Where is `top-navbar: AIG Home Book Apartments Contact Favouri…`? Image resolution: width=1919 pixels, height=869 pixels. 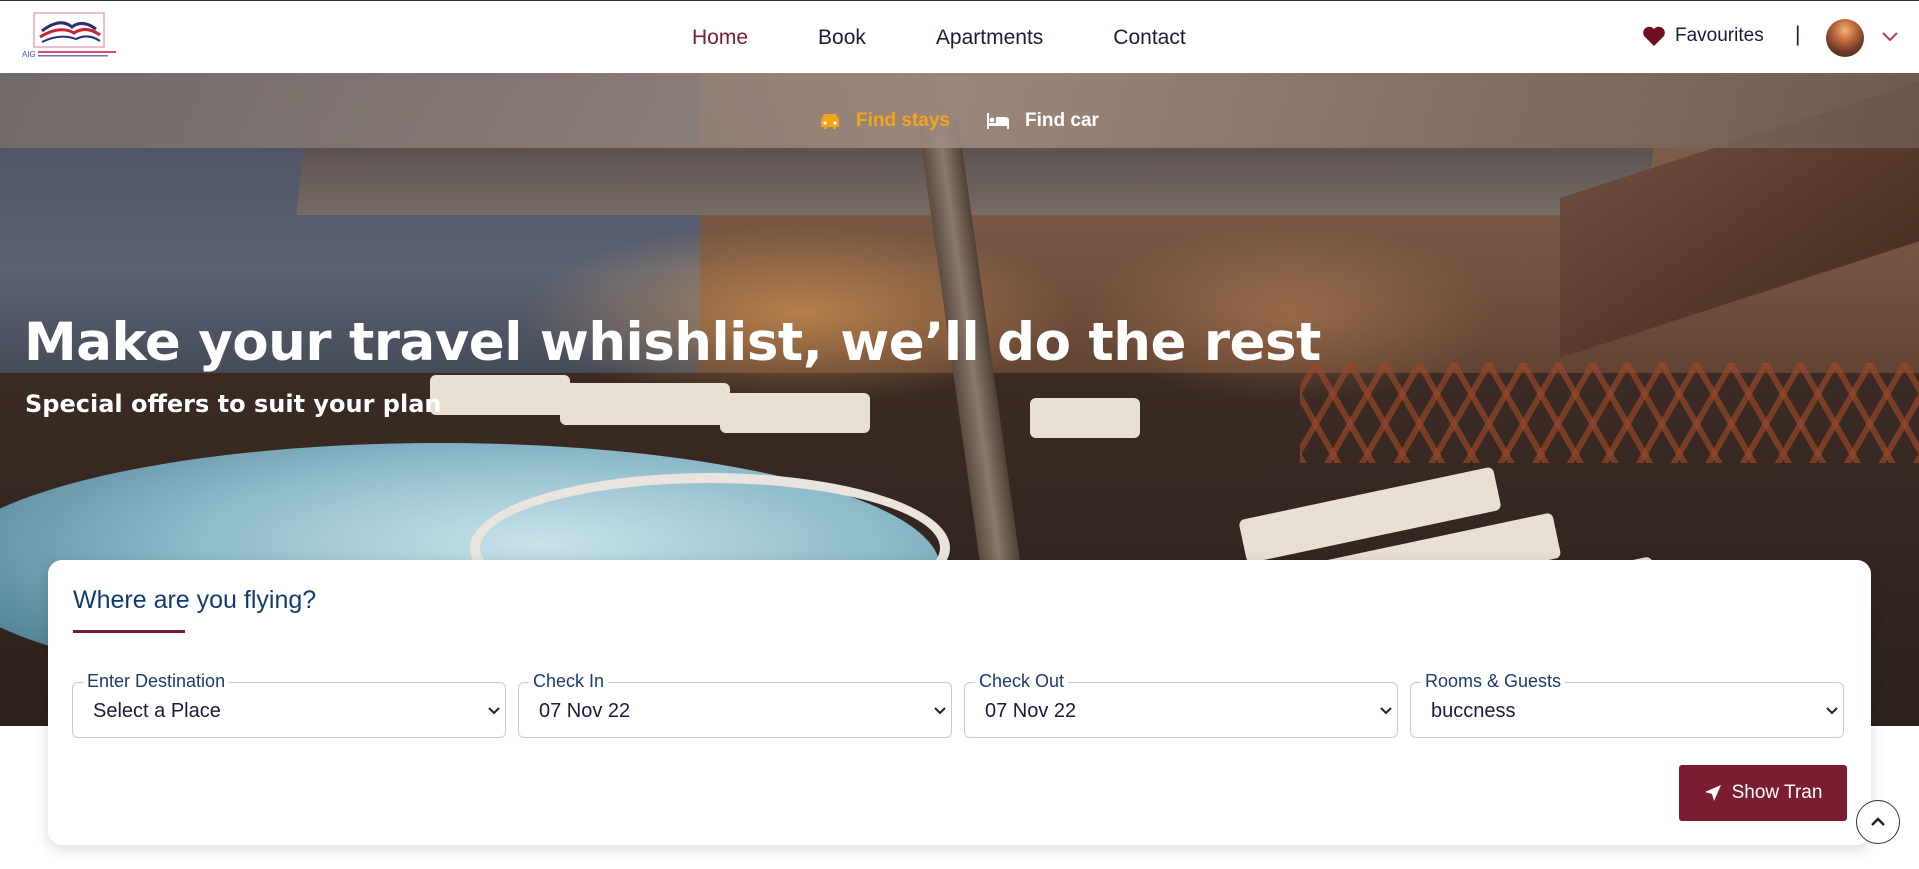 top-navbar: AIG Home Book Apartments Contact Favouri… is located at coordinates (959, 36).